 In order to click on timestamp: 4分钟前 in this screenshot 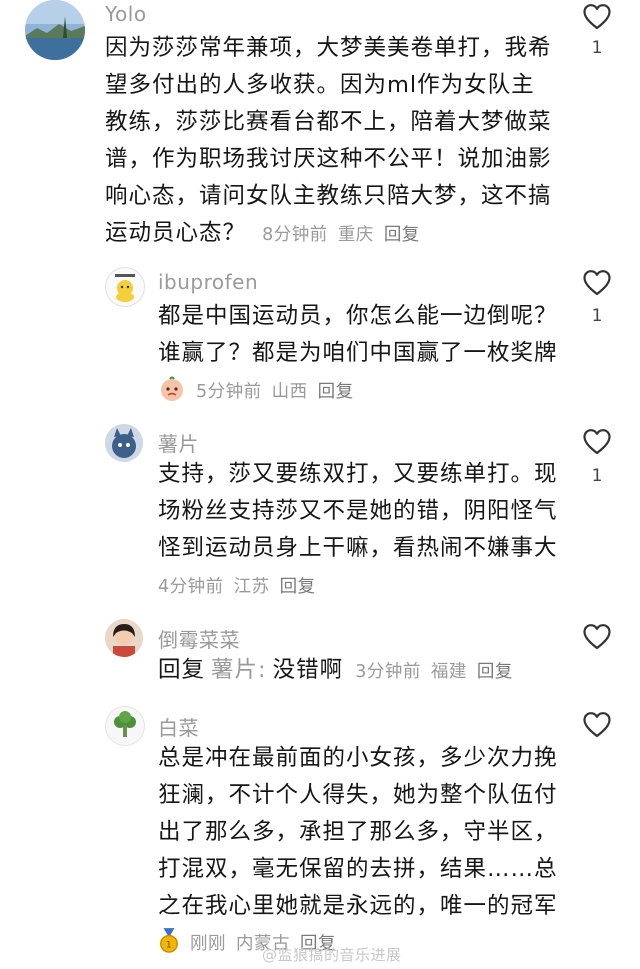, I will do `click(191, 587)`.